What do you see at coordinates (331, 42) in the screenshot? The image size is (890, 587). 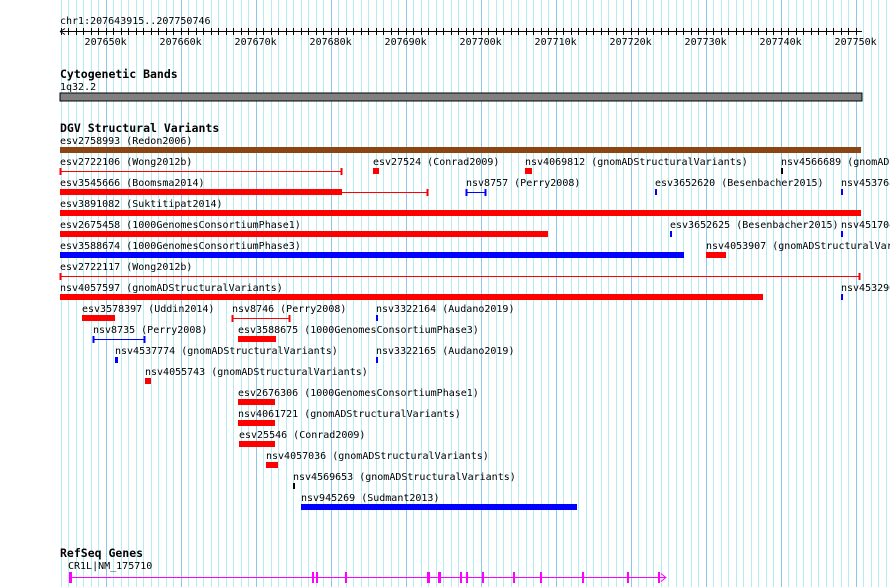 I see `ruler-tick-label: 207680k` at bounding box center [331, 42].